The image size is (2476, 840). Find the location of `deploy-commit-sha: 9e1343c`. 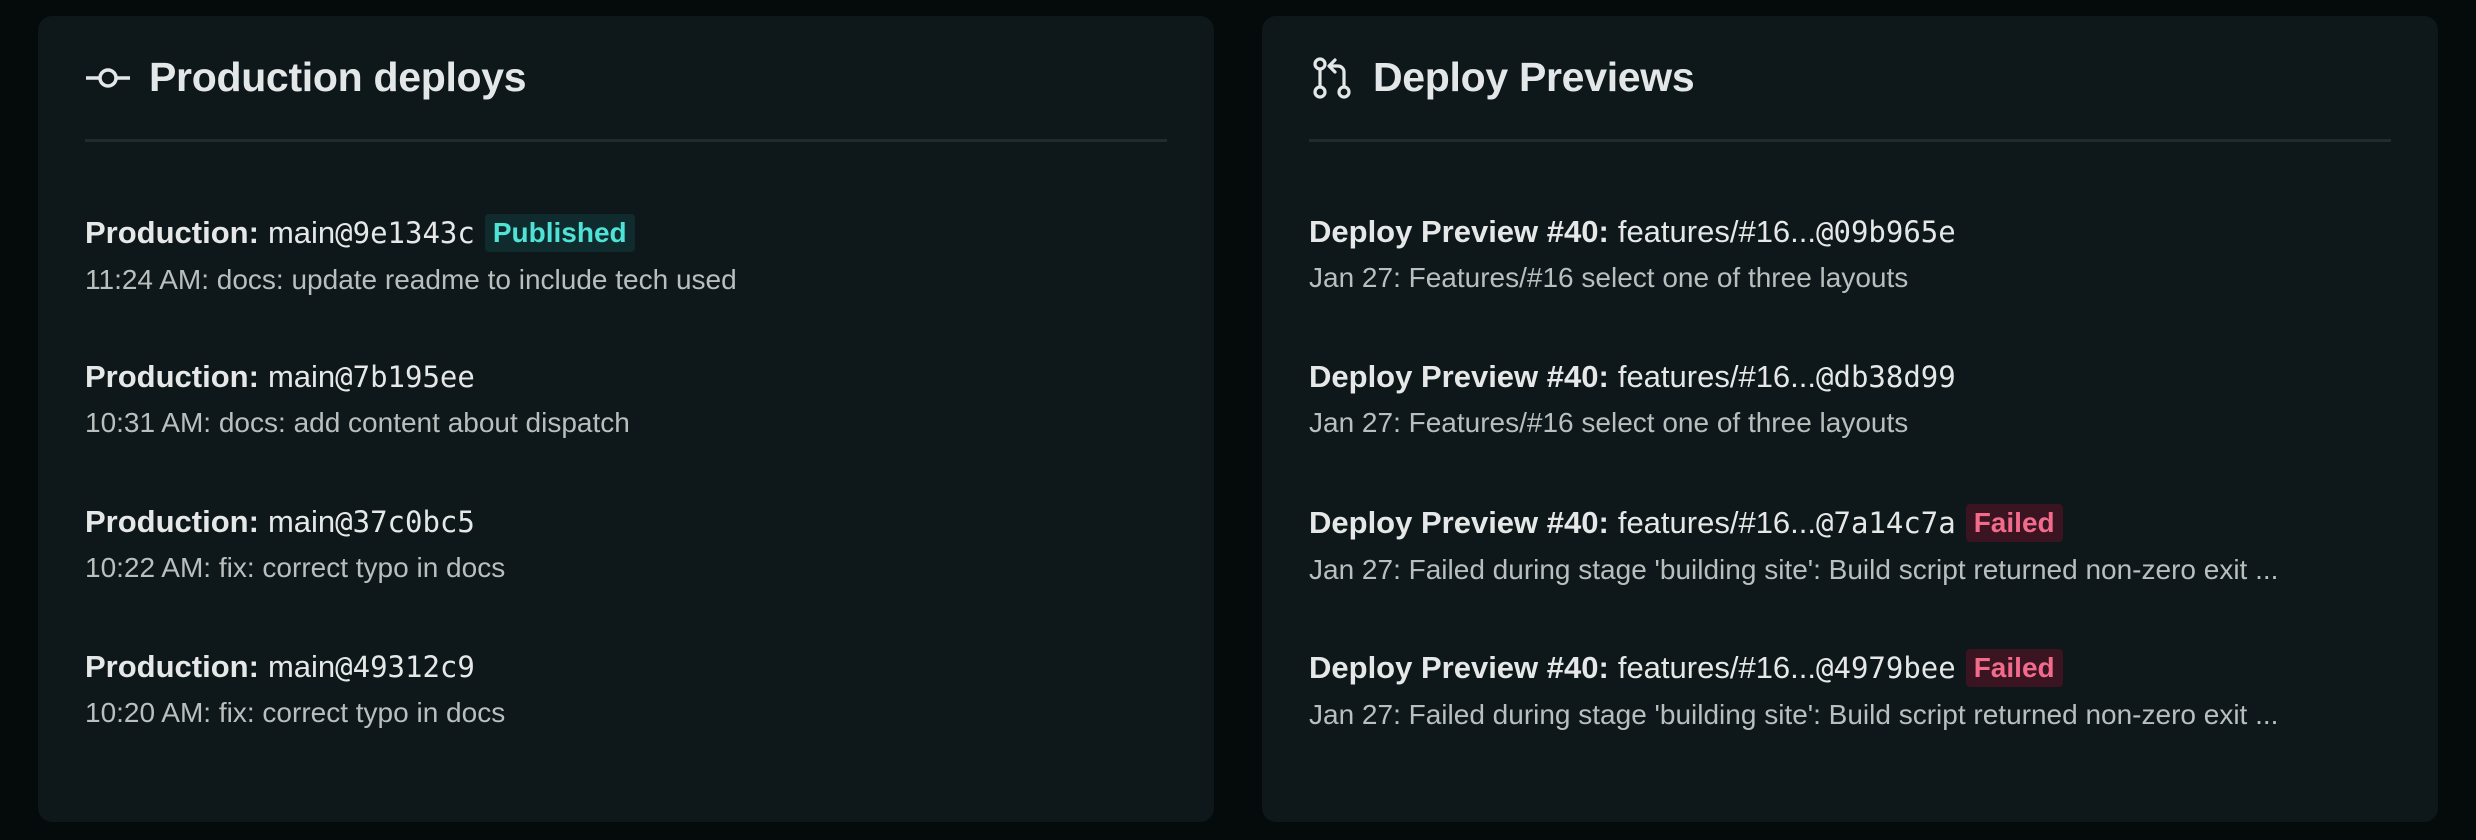

deploy-commit-sha: 9e1343c is located at coordinates (413, 233).